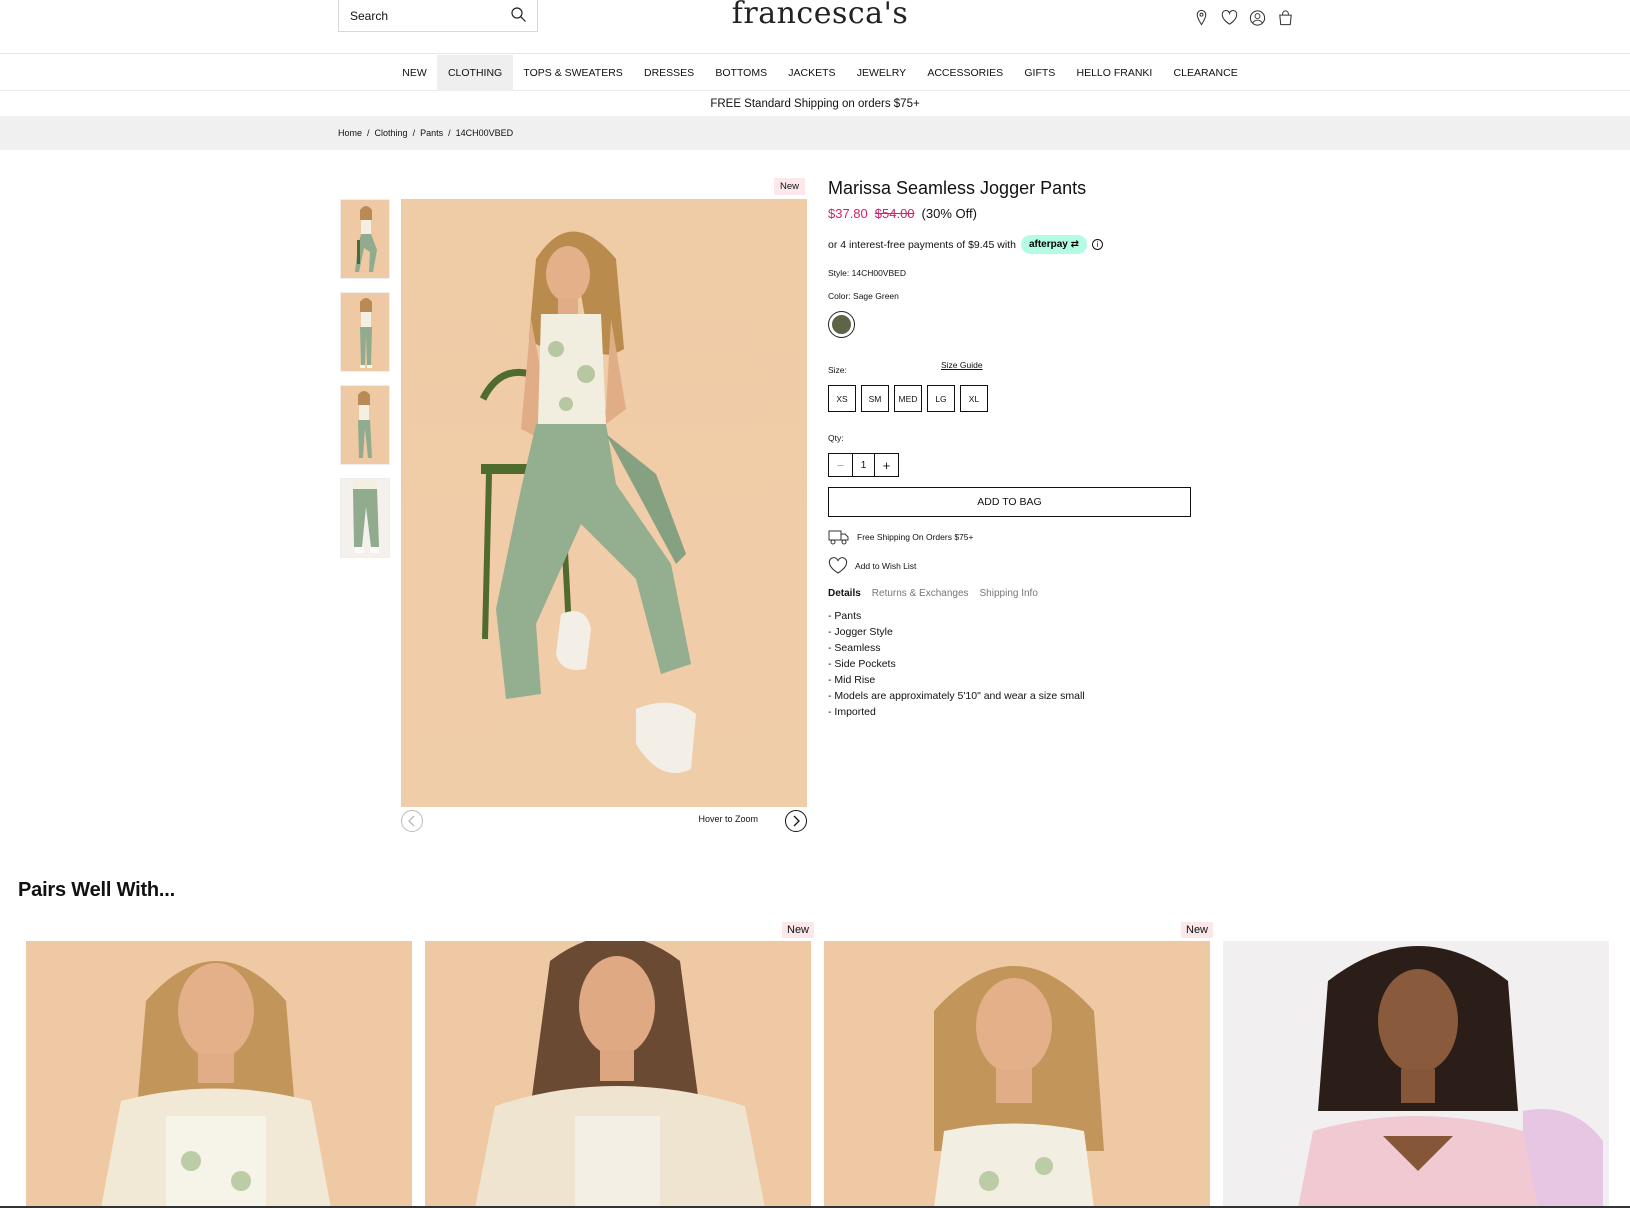 Image resolution: width=1630 pixels, height=1208 pixels. I want to click on tab-details: Details, so click(844, 593).